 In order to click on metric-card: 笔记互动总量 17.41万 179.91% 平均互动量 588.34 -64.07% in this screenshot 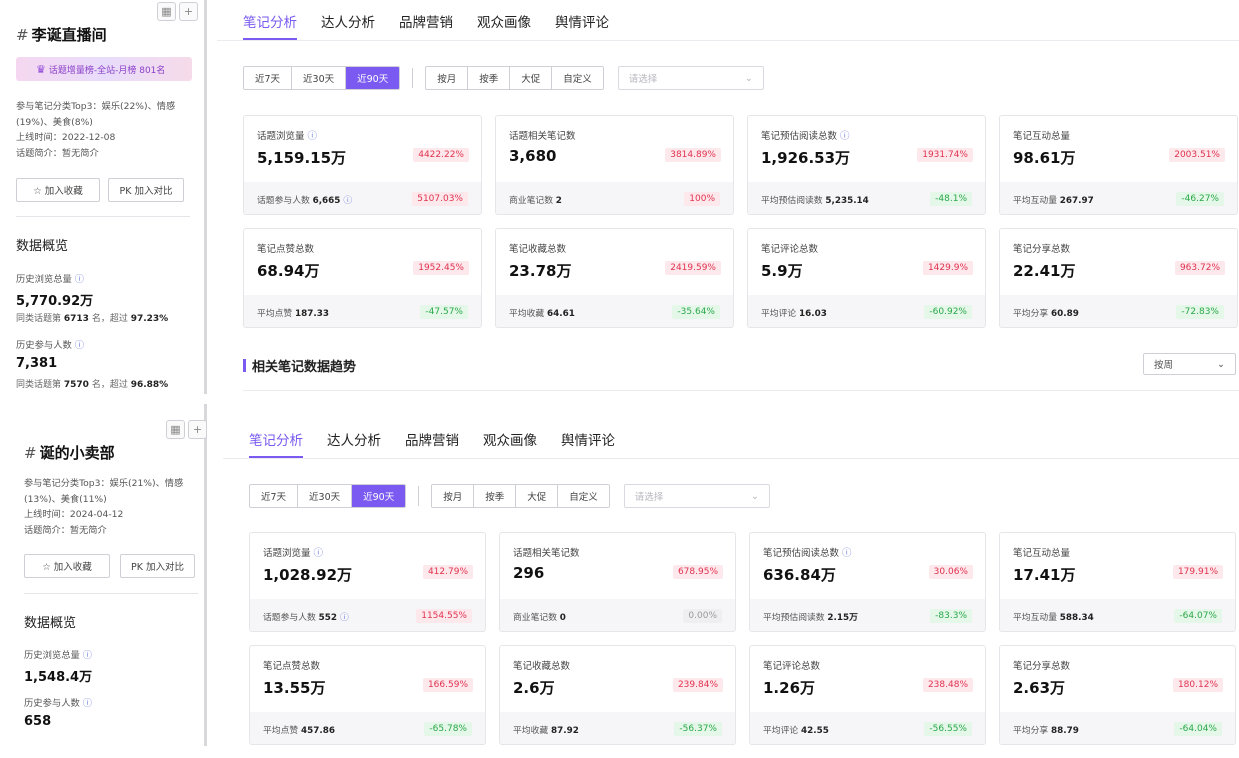, I will do `click(1117, 582)`.